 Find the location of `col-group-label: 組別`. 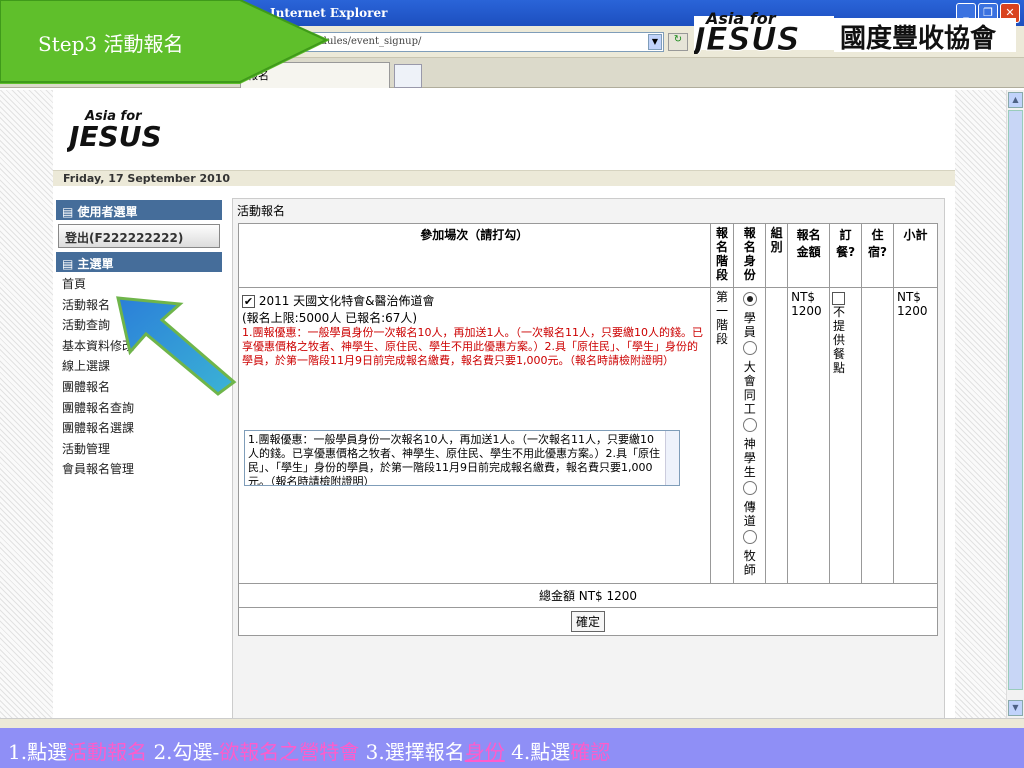

col-group-label: 組別 is located at coordinates (776, 240).